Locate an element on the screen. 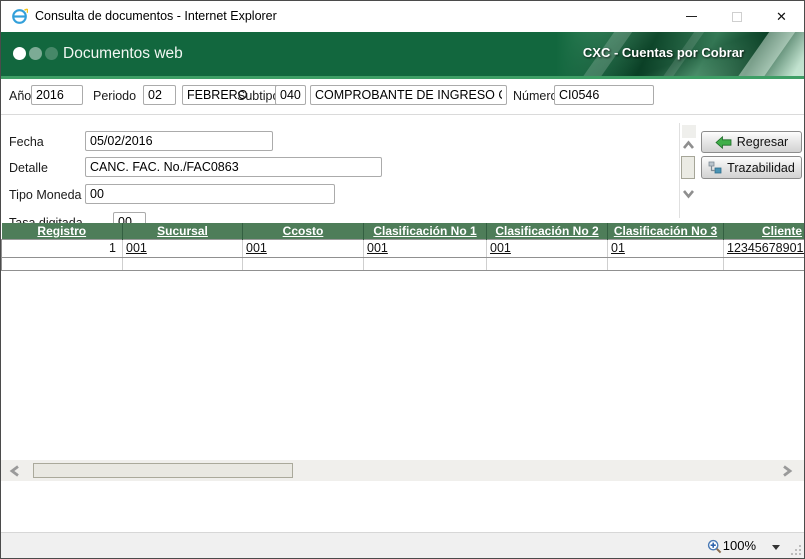 Image resolution: width=805 pixels, height=559 pixels. maximize-button is located at coordinates (736, 16).